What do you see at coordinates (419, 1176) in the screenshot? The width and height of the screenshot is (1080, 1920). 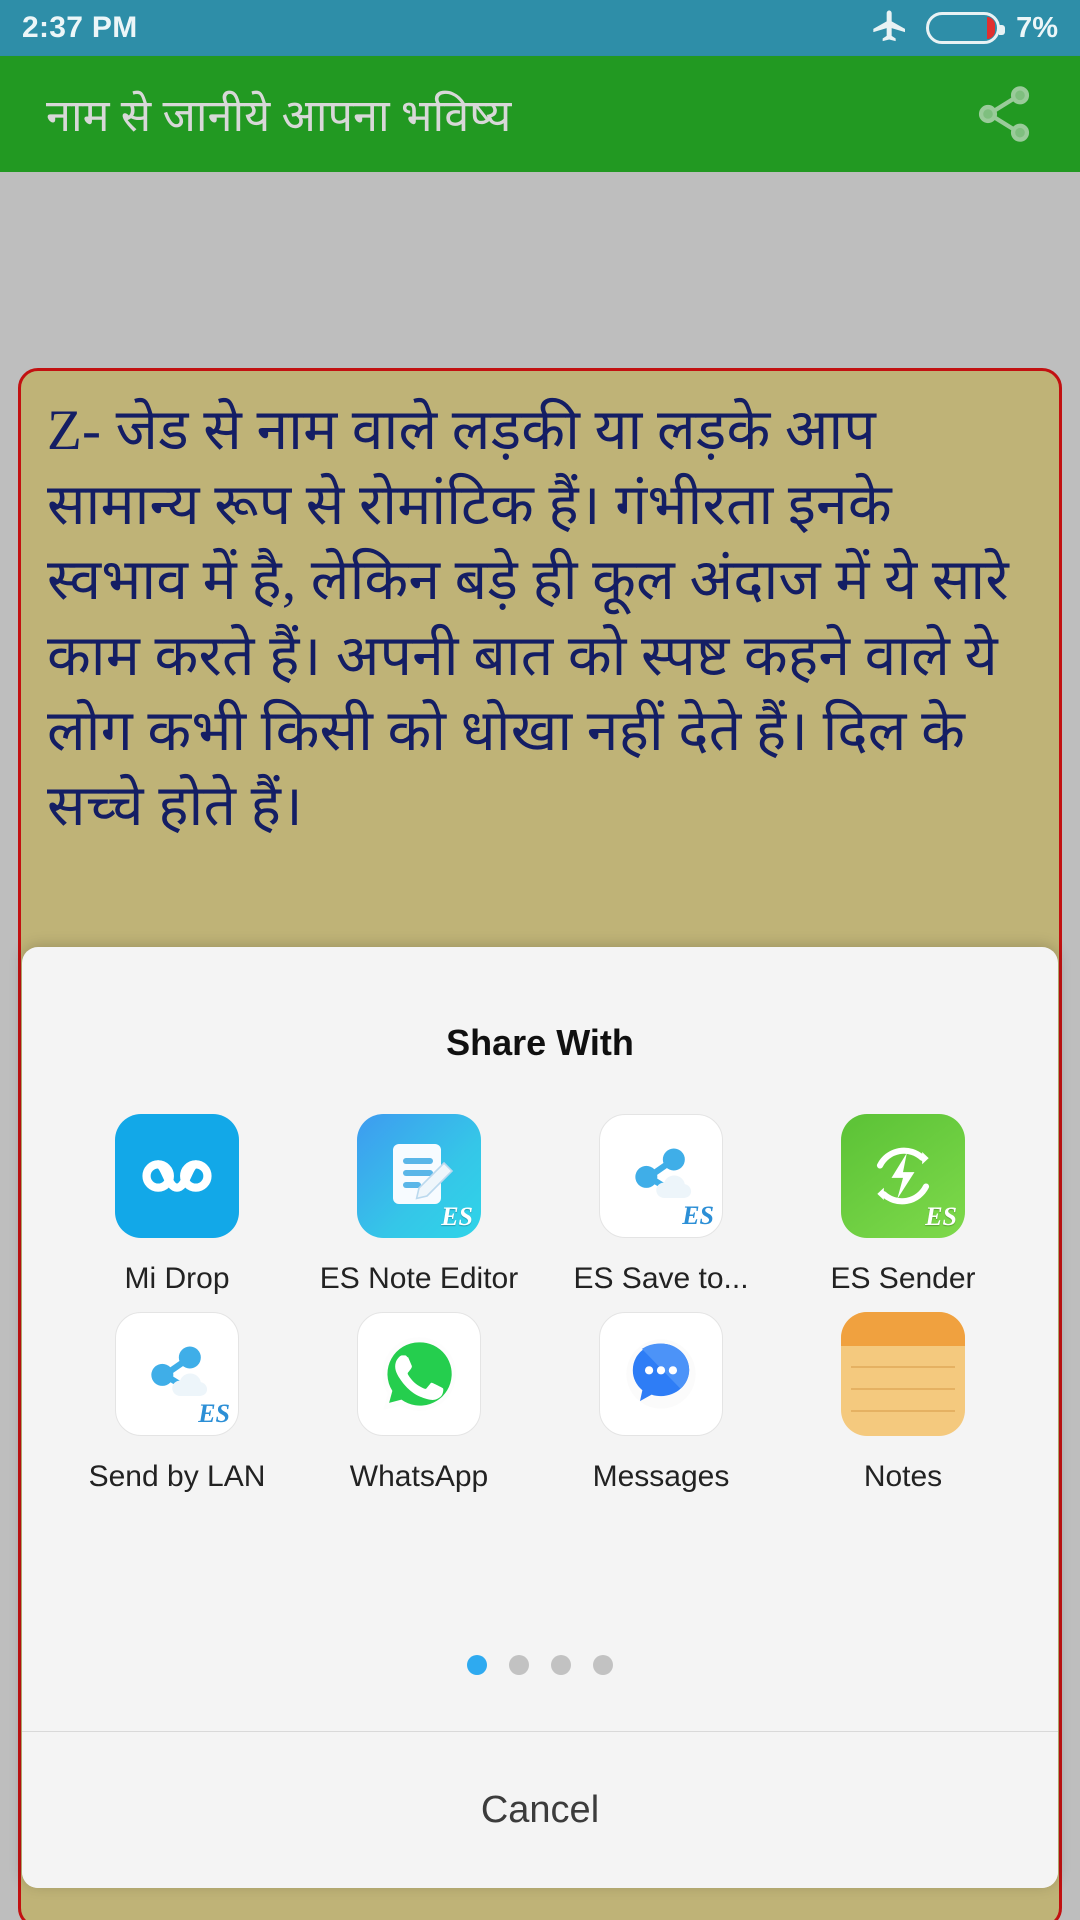 I see `es-note-editor-icon: ES` at bounding box center [419, 1176].